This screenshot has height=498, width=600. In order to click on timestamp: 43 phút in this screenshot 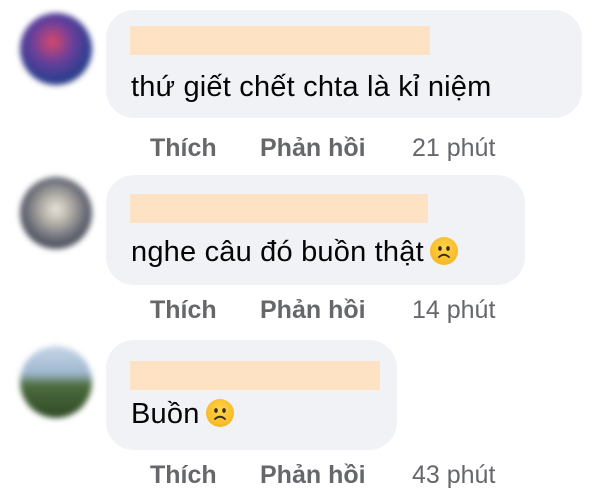, I will do `click(453, 475)`.